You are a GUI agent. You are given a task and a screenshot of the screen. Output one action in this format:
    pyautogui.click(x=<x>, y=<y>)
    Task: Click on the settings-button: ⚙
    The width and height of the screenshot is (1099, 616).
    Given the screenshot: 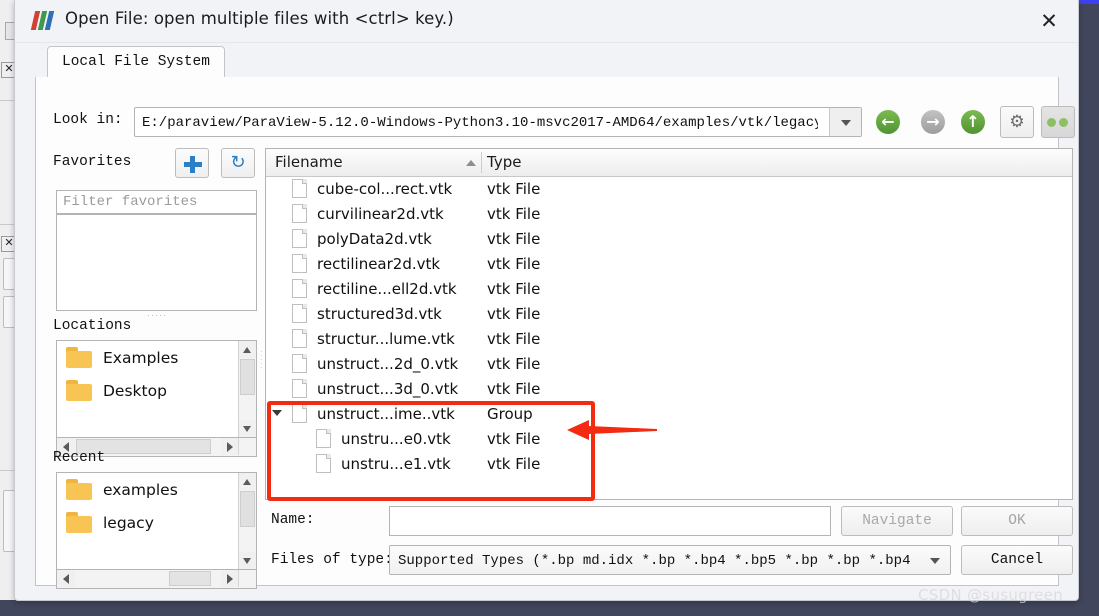 What is the action you would take?
    pyautogui.click(x=1017, y=122)
    